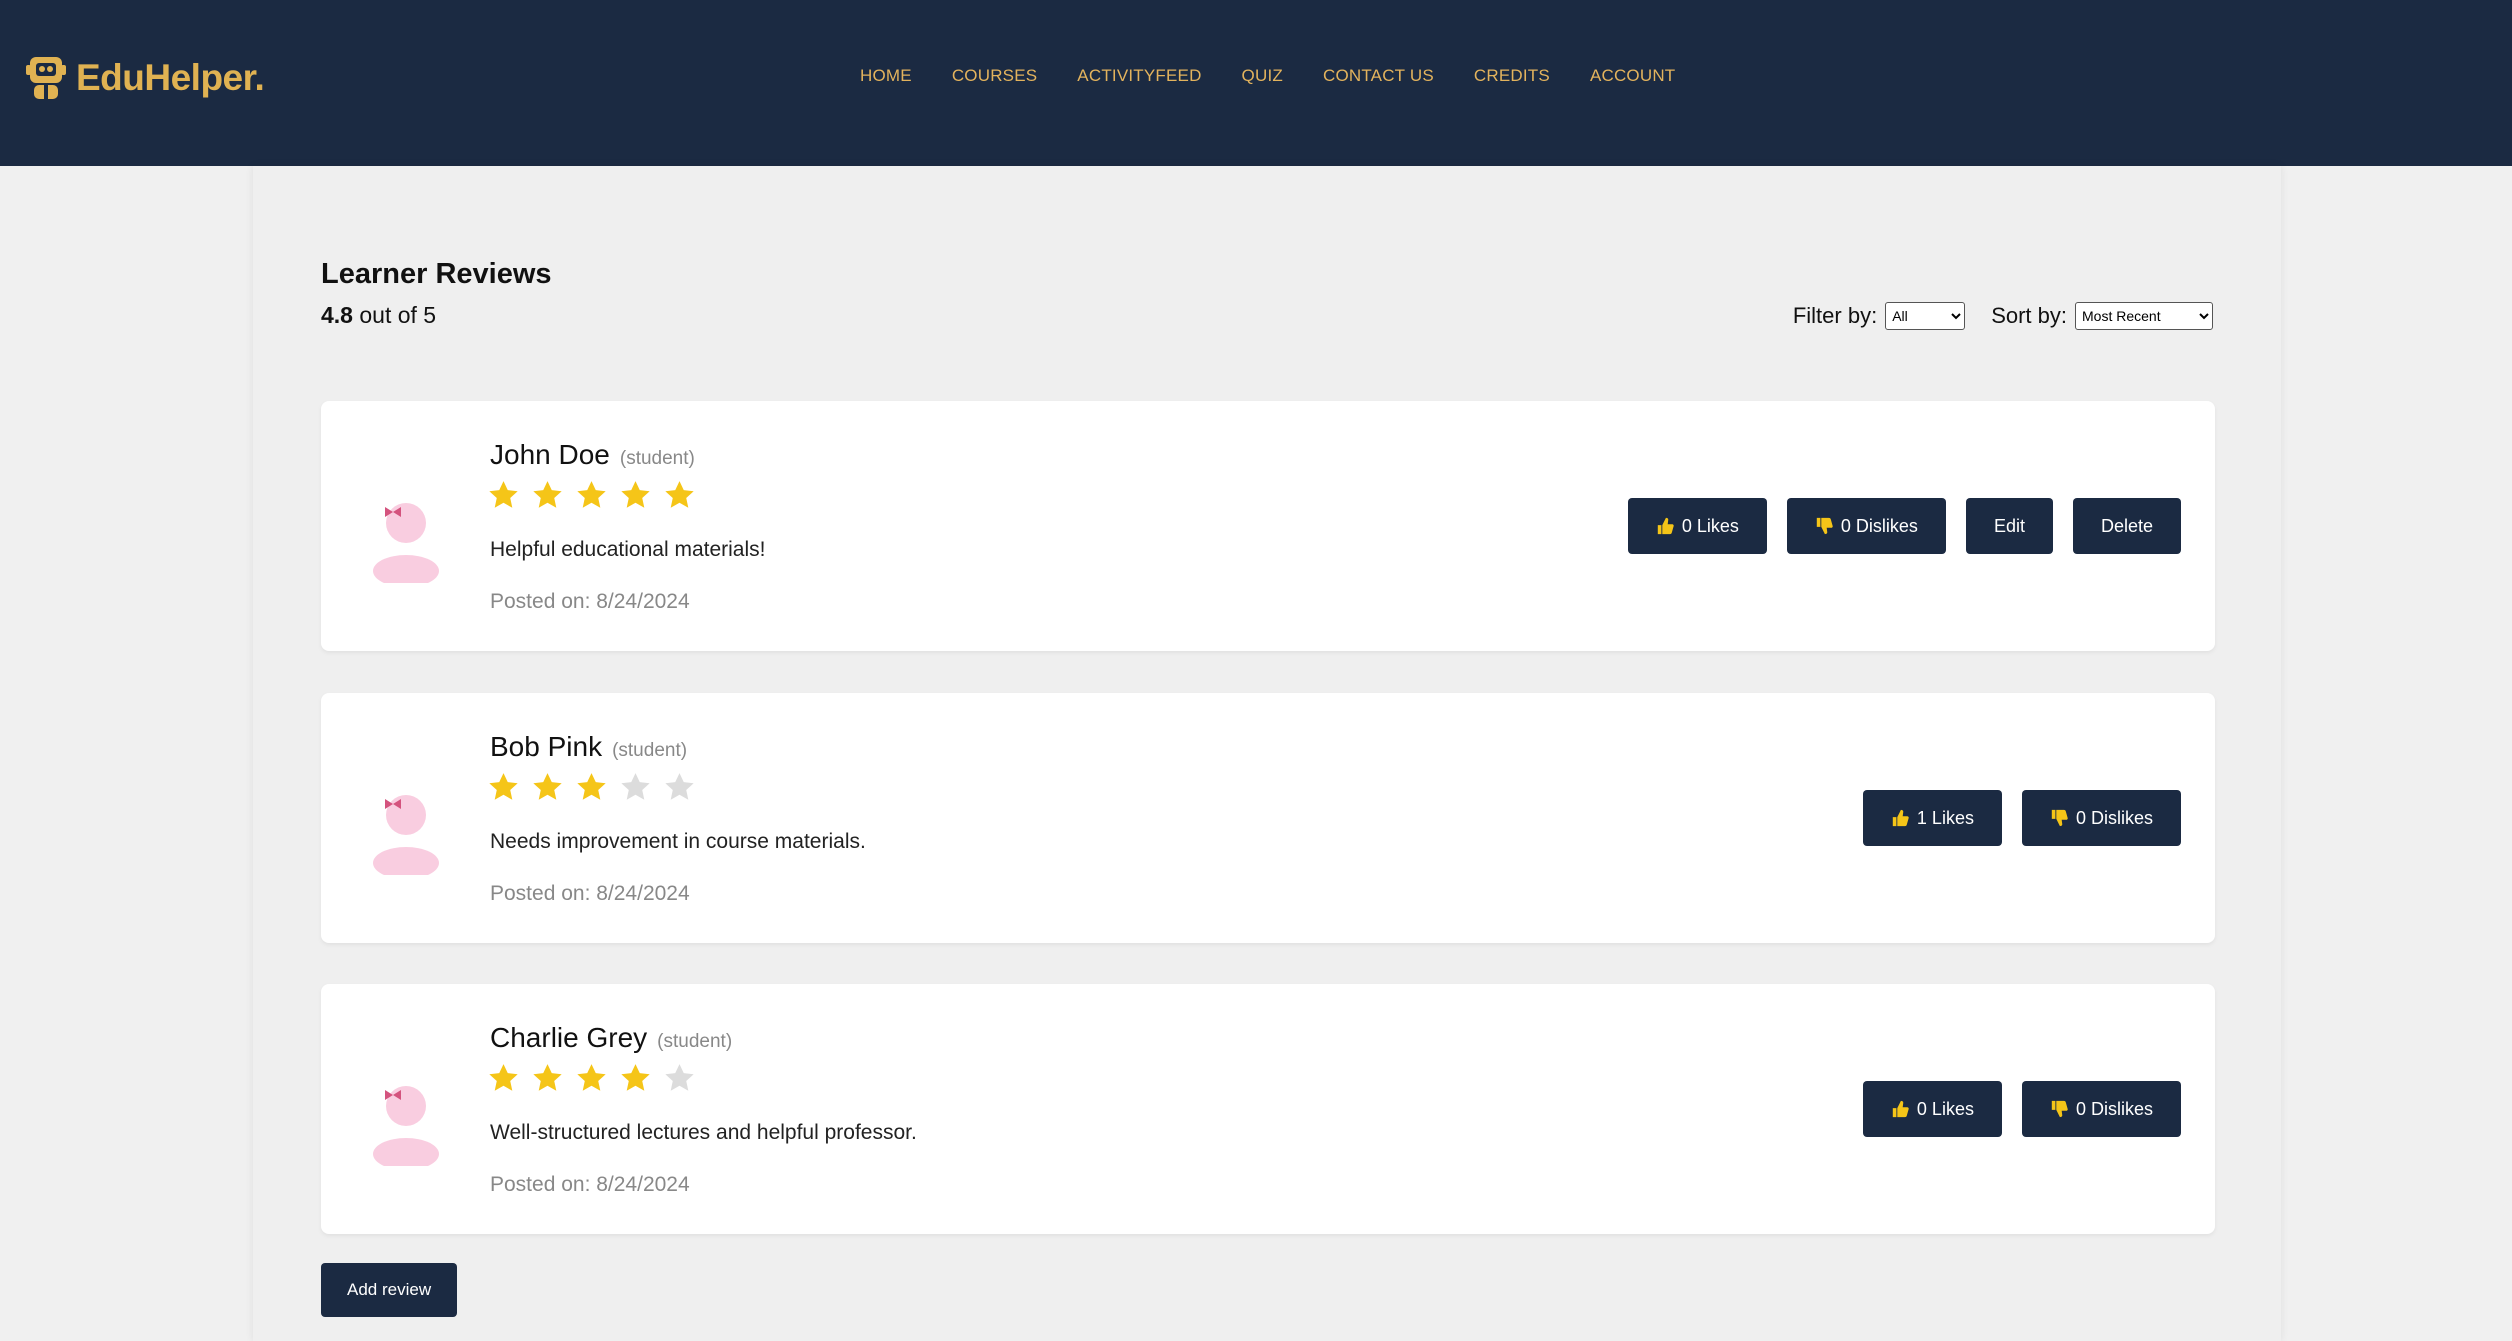 The image size is (2512, 1341). I want to click on review-controls: Filter by: All Sort by: Most Recent, so click(2003, 316).